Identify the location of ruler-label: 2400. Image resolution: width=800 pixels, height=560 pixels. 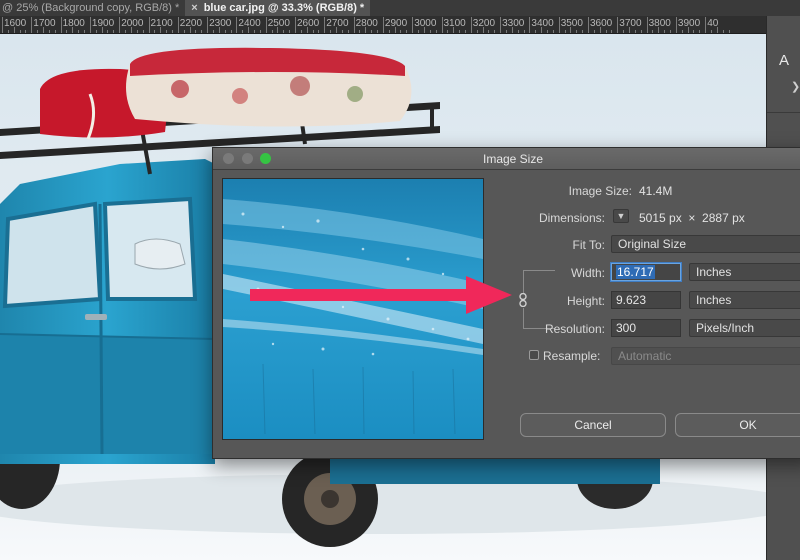
(249, 23).